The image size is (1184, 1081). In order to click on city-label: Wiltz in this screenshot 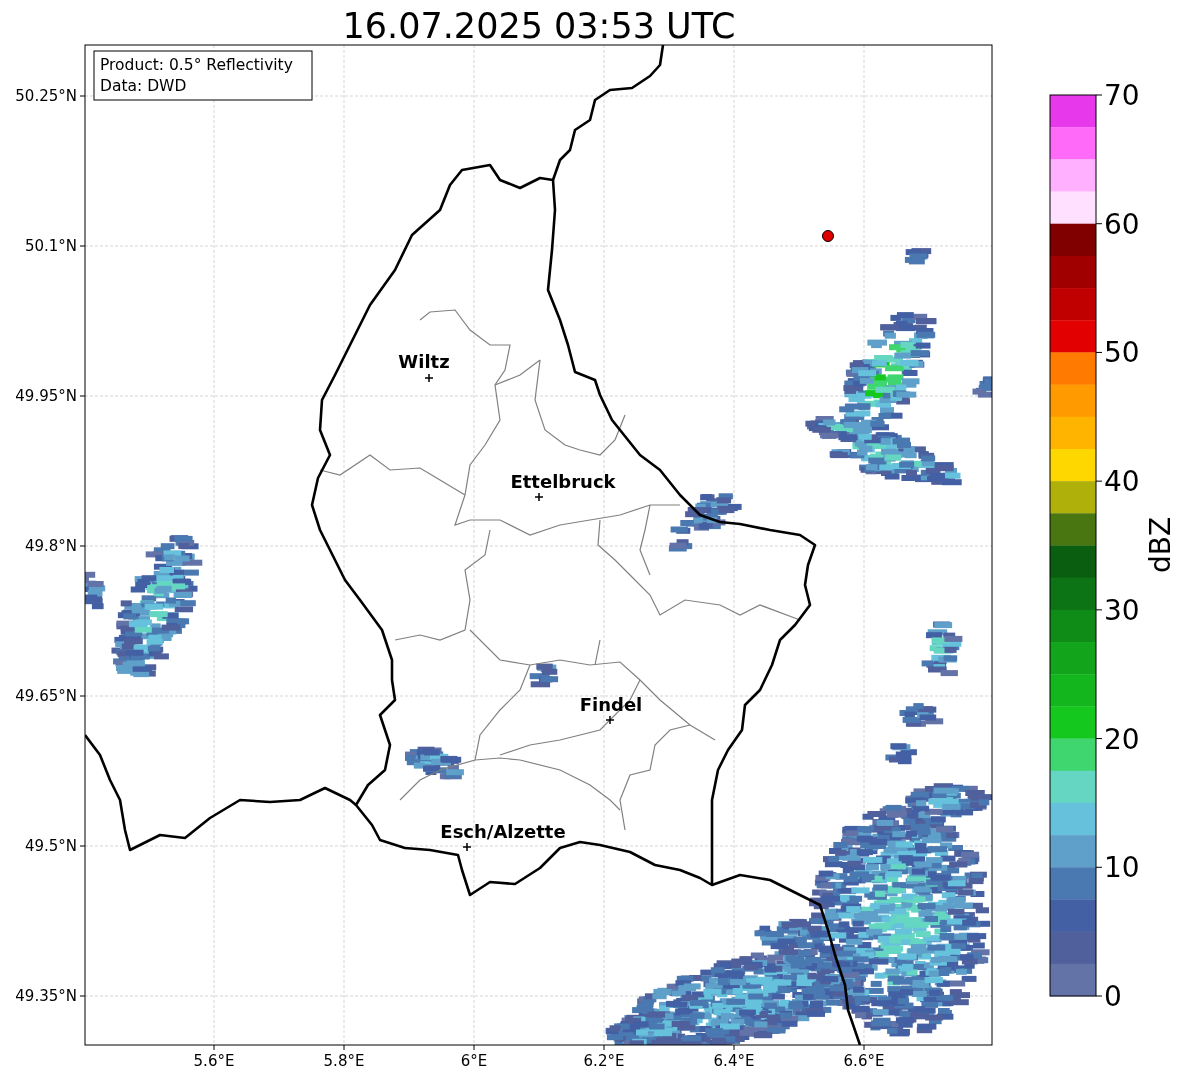, I will do `click(424, 361)`.